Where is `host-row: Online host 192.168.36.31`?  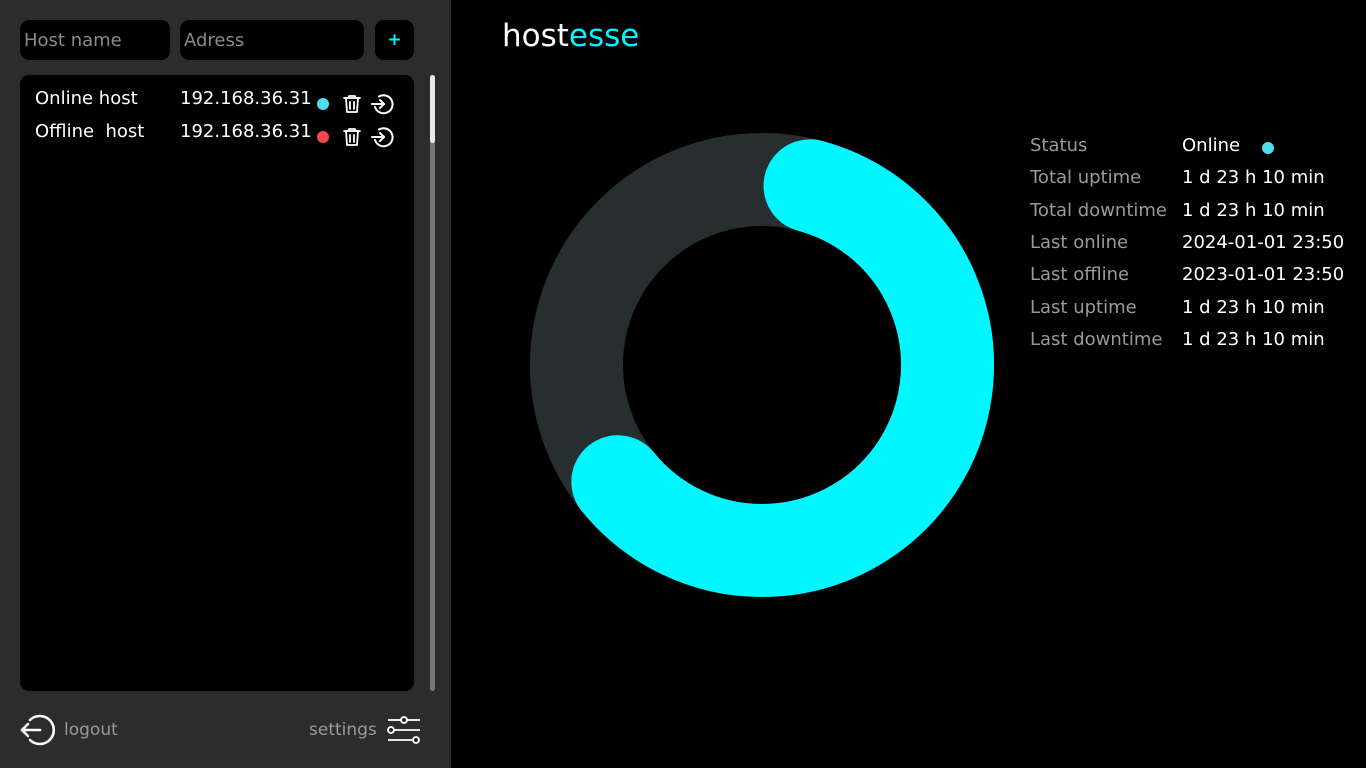 host-row: Online host 192.168.36.31 is located at coordinates (217, 98).